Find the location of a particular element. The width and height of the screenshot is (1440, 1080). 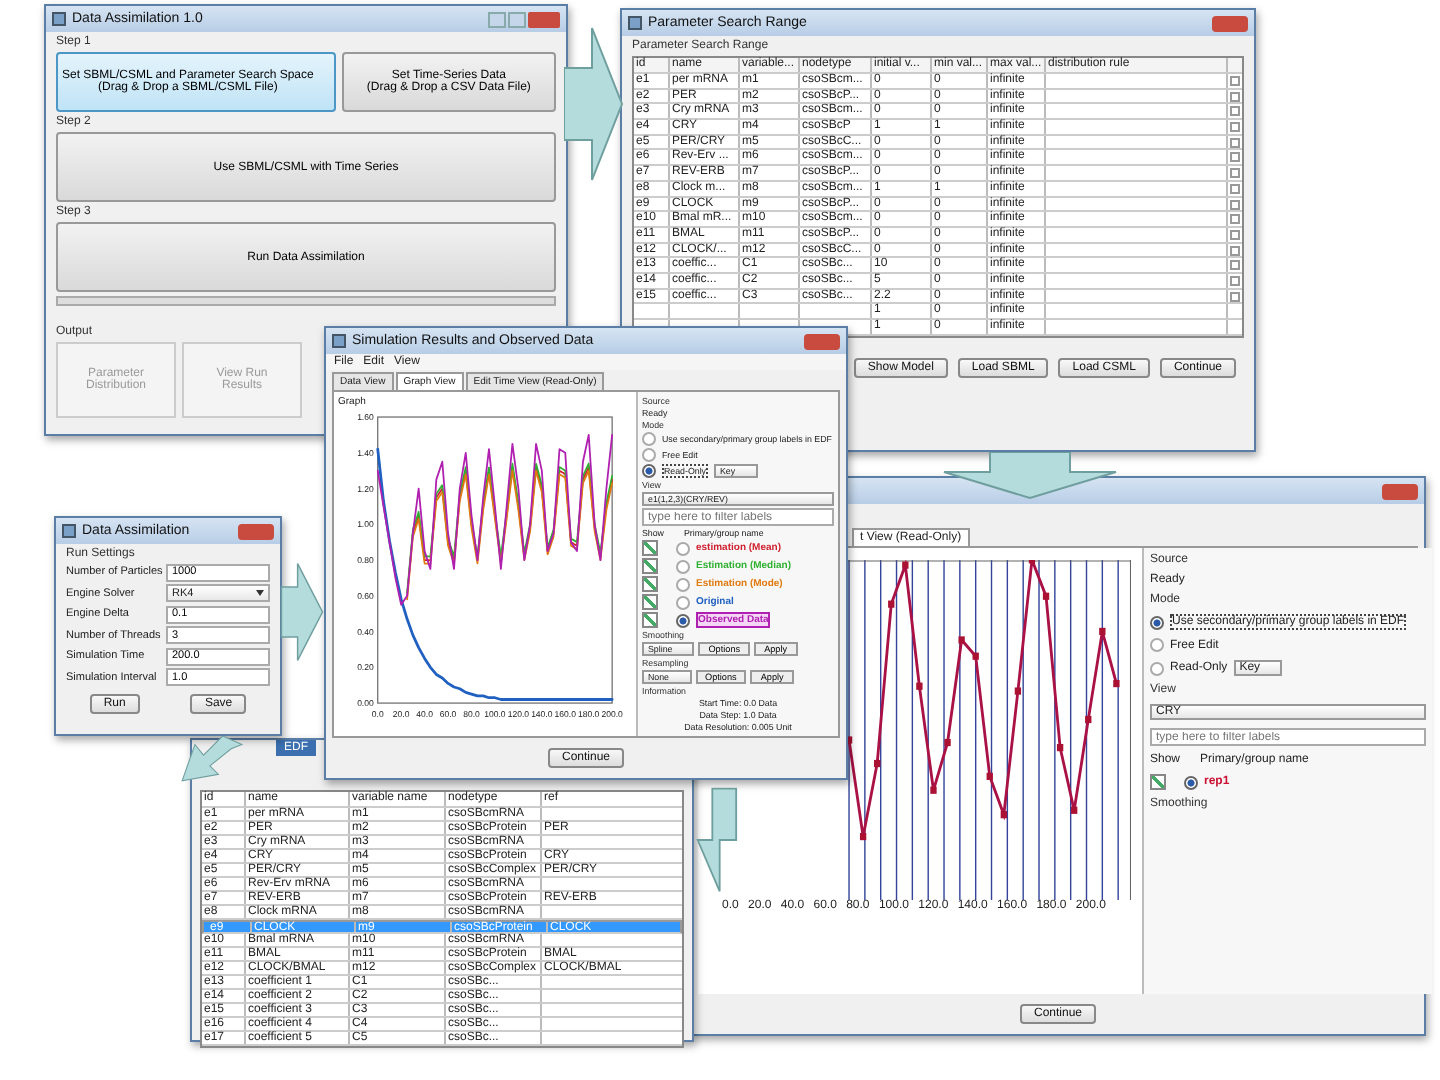

window-controls-icon is located at coordinates (524, 19).